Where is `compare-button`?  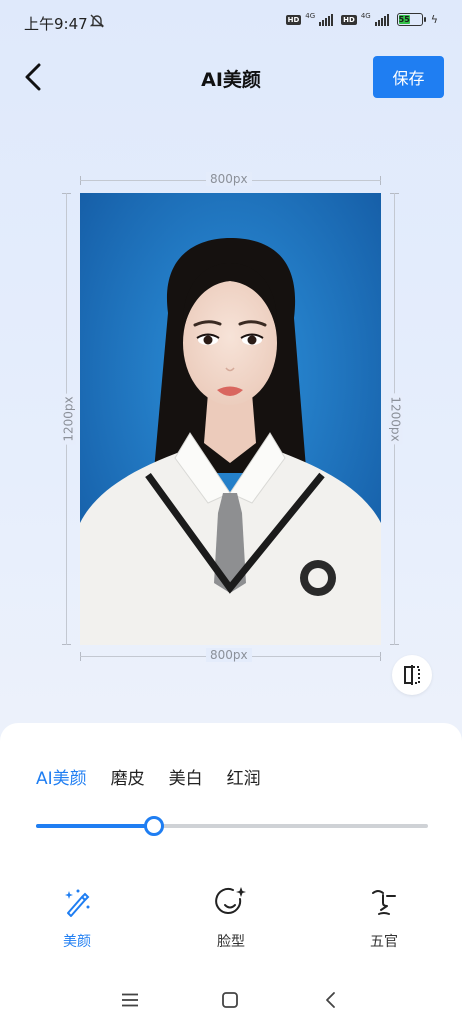
compare-button is located at coordinates (412, 675).